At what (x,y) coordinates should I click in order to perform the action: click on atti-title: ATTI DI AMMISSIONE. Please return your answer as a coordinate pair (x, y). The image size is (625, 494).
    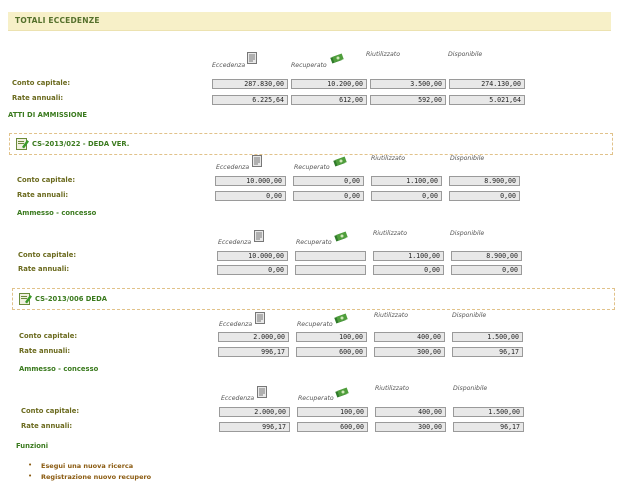
    Looking at the image, I should click on (48, 115).